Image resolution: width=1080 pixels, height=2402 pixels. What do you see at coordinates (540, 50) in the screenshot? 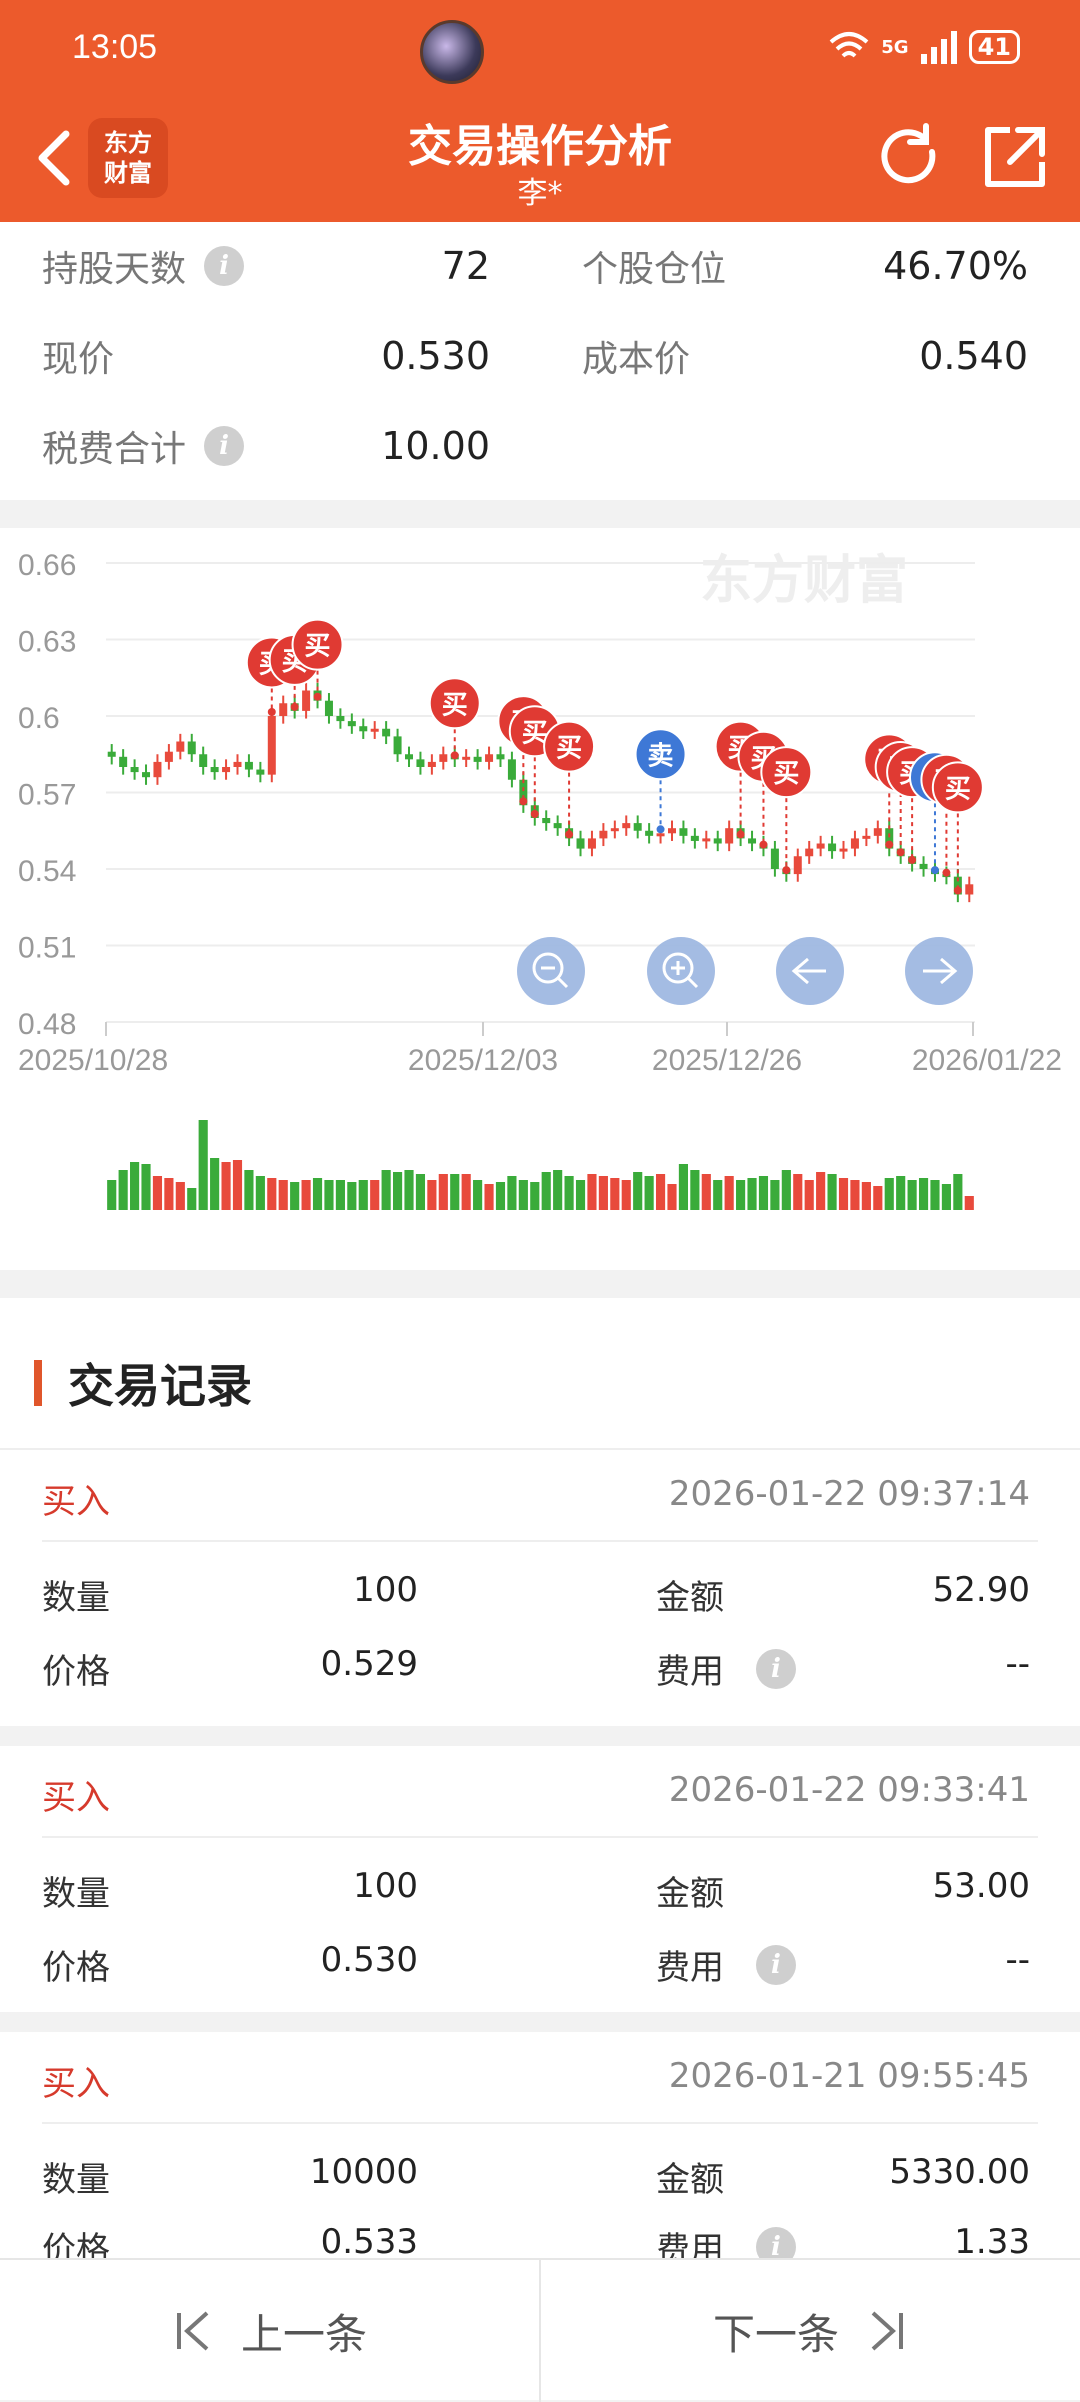
I see `status-bar: 13:05 5G 41` at bounding box center [540, 50].